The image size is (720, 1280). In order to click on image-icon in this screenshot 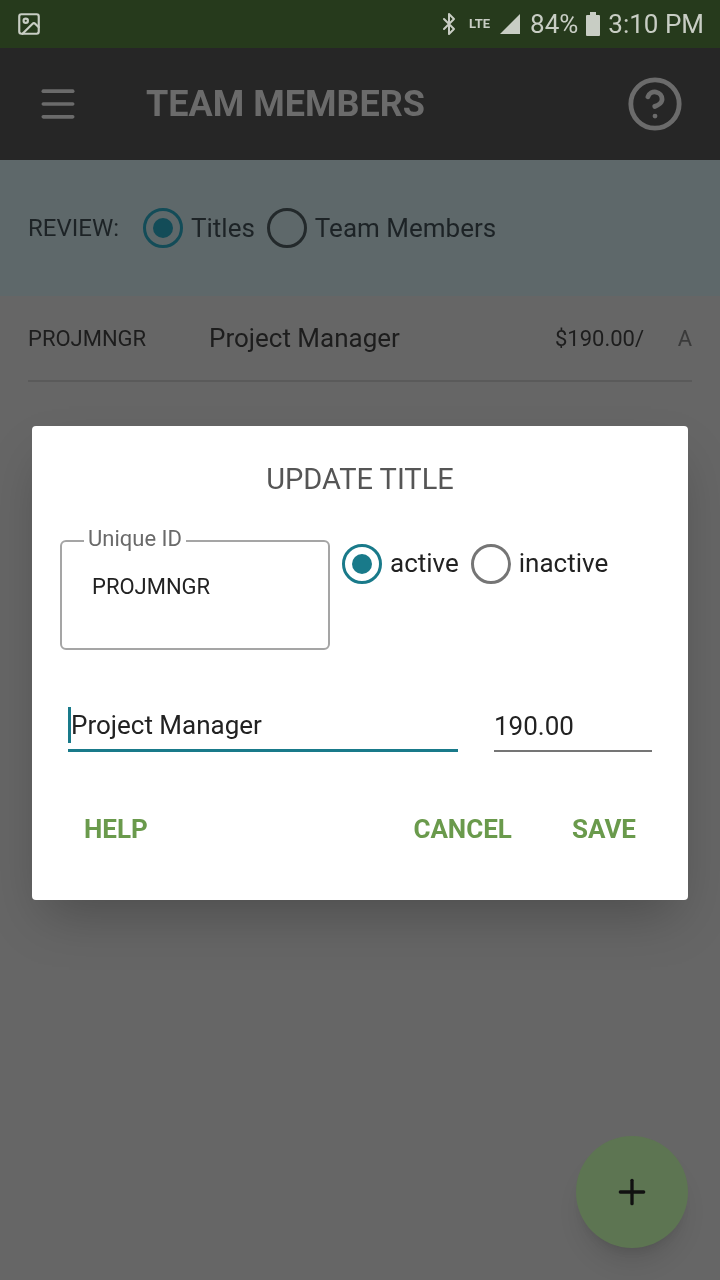, I will do `click(29, 24)`.